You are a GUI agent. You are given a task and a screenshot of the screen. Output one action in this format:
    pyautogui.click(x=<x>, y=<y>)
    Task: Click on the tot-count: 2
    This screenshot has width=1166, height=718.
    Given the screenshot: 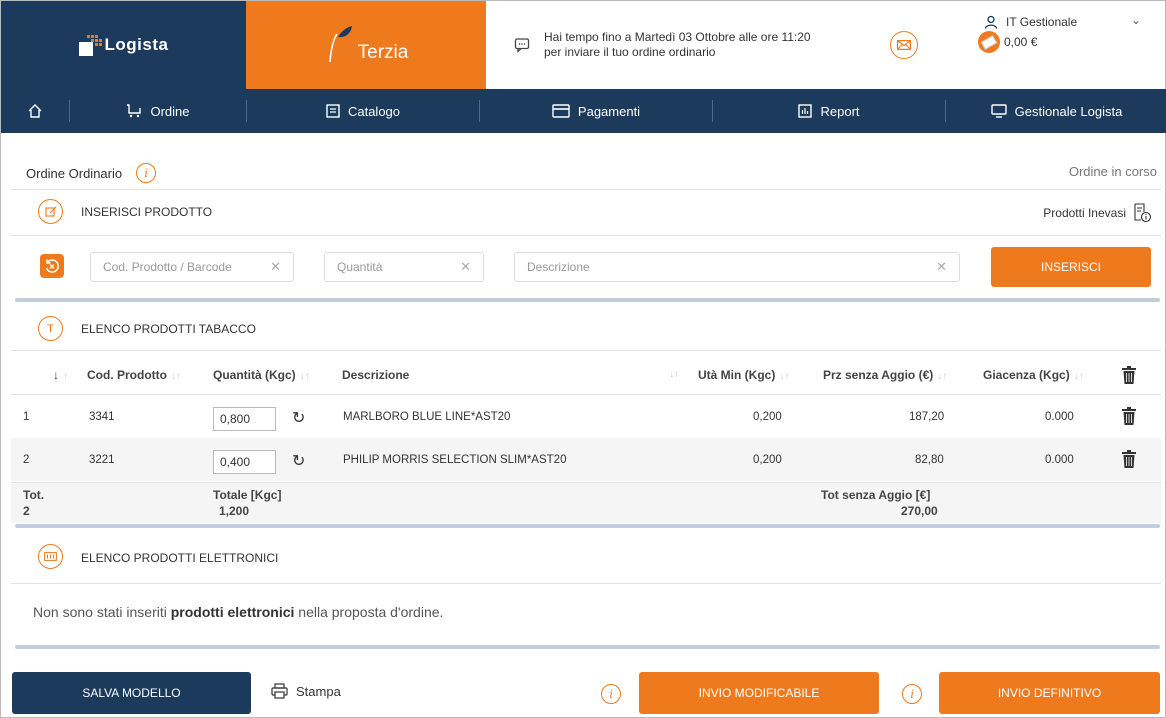 What is the action you would take?
    pyautogui.click(x=26, y=511)
    